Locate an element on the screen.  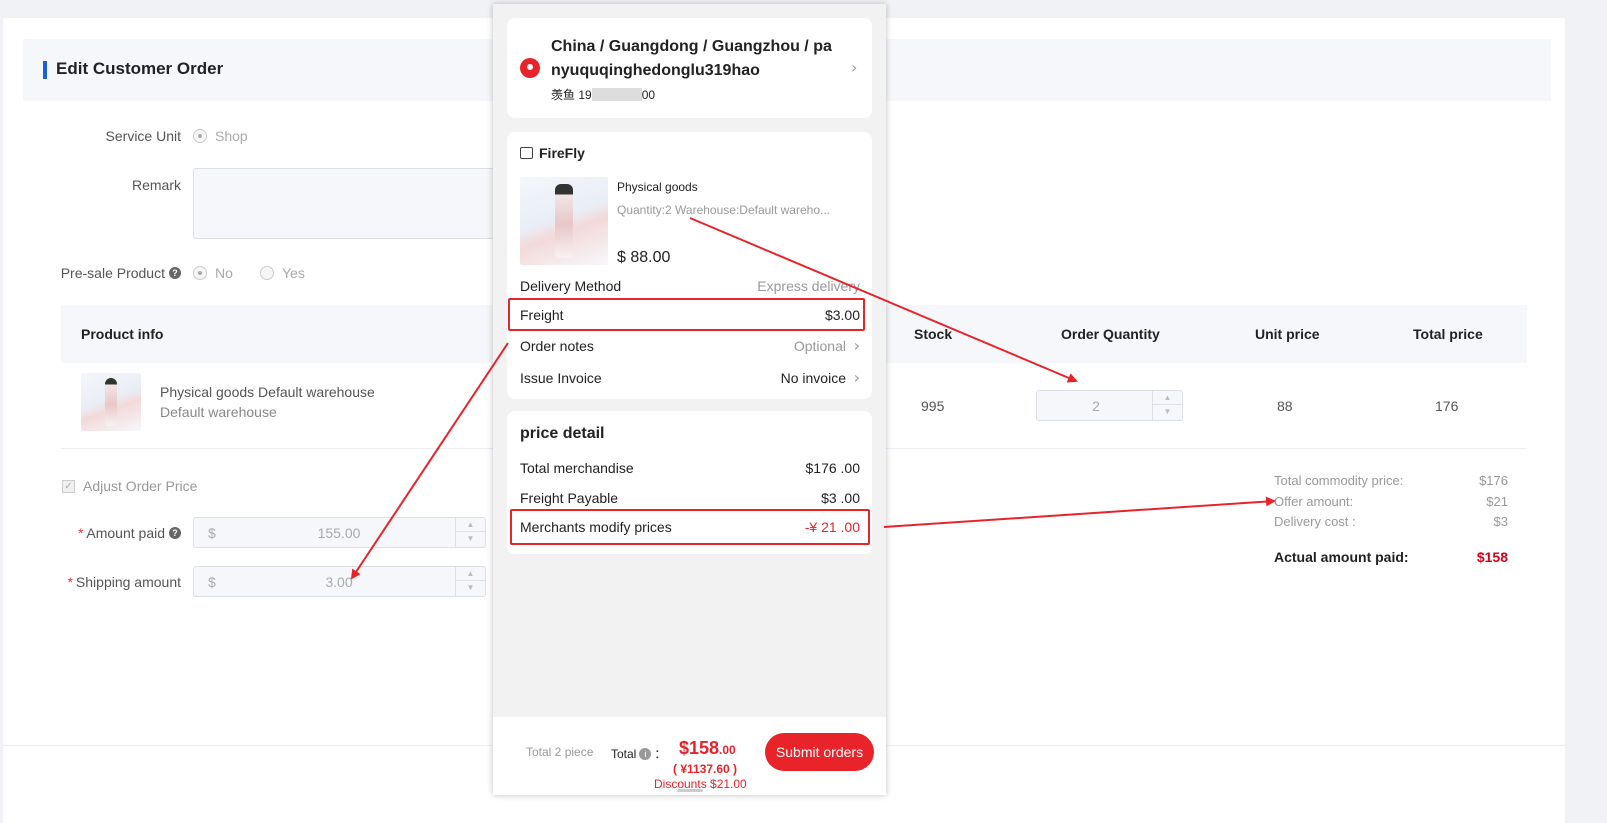
total-colon: ： is located at coordinates (660, 754).